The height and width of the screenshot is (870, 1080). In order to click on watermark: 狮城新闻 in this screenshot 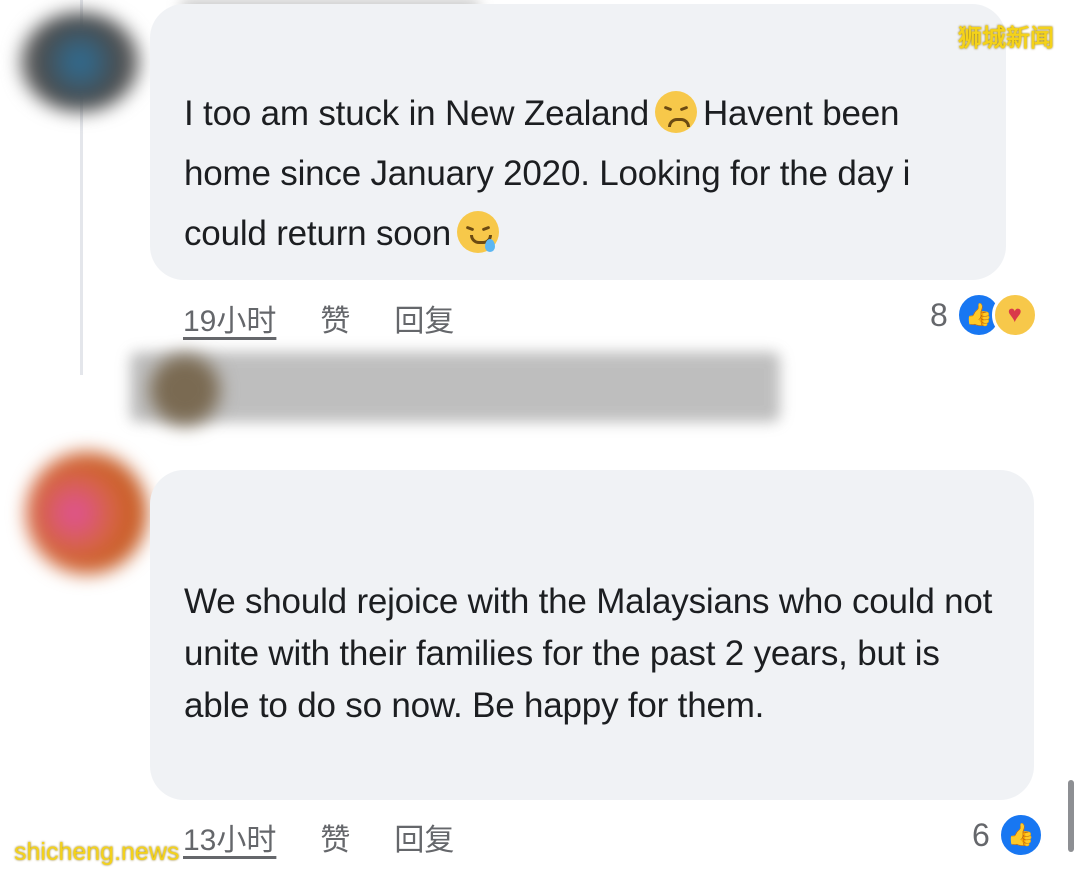, I will do `click(1006, 38)`.